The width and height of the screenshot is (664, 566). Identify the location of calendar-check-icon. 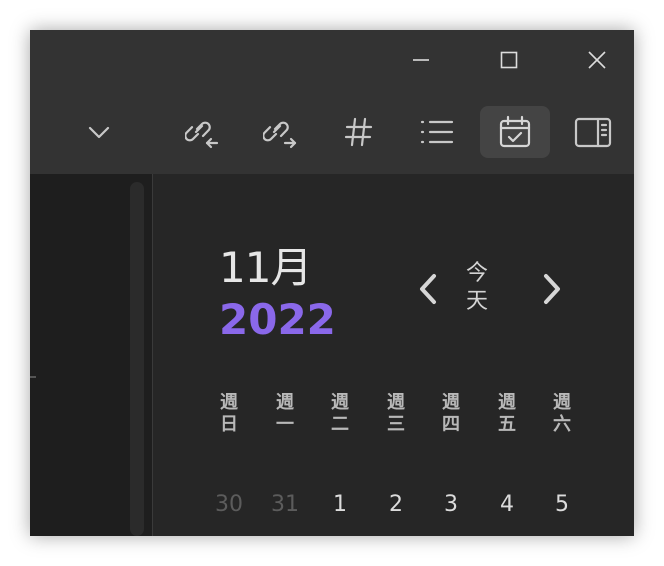
(515, 131).